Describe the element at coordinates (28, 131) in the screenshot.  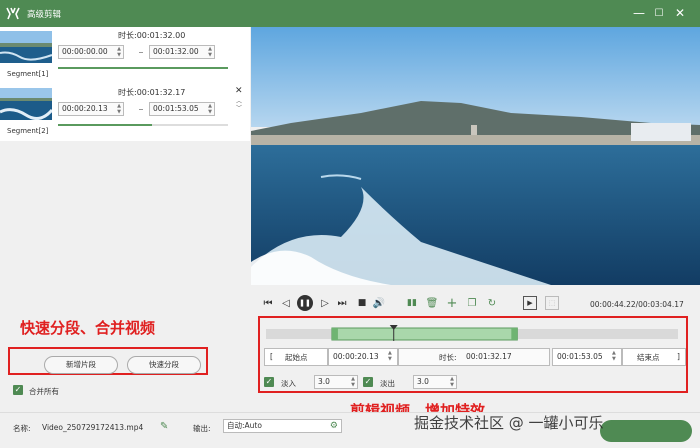
I see `segment-name: Segment[2]` at that location.